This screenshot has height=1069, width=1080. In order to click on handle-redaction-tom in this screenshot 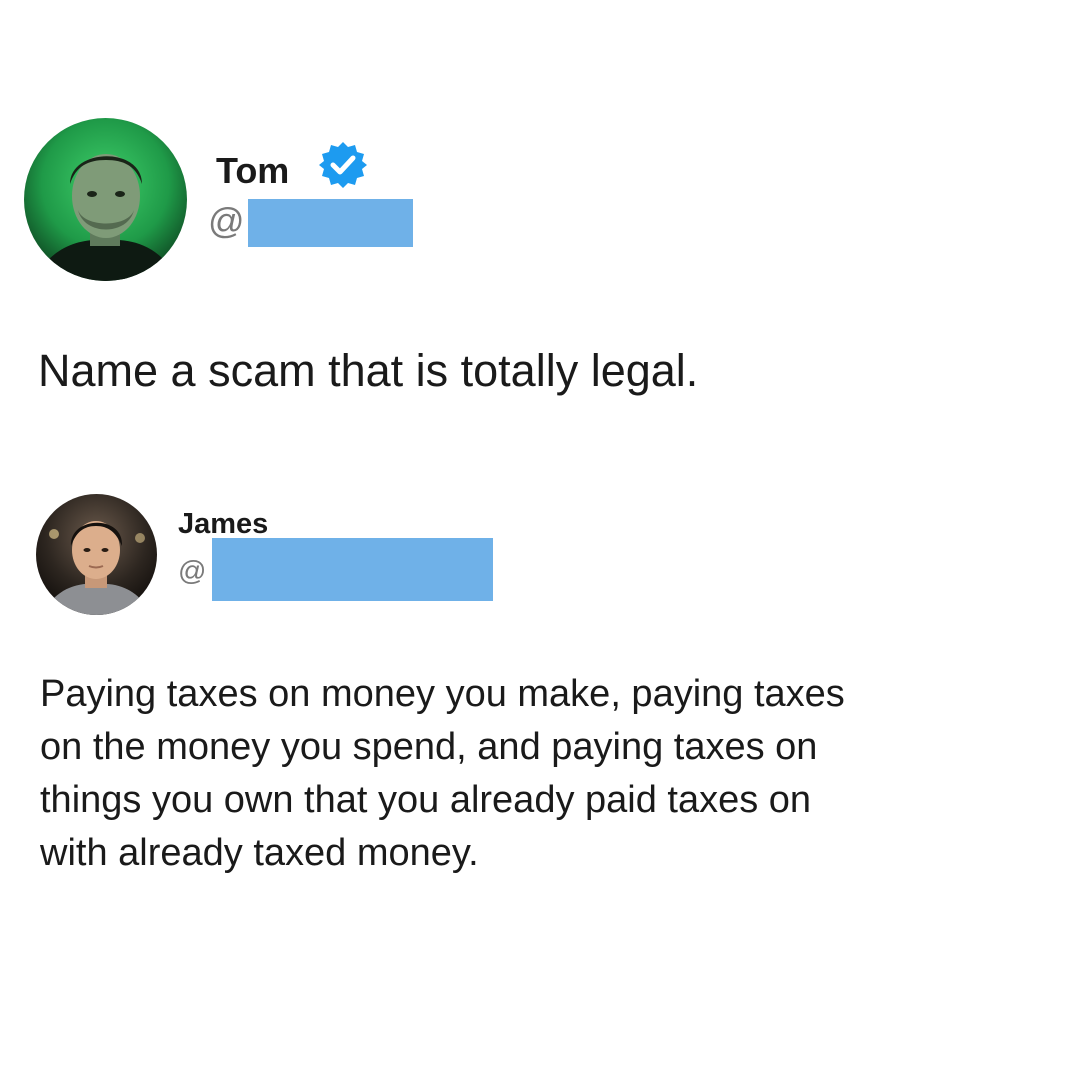, I will do `click(330, 223)`.